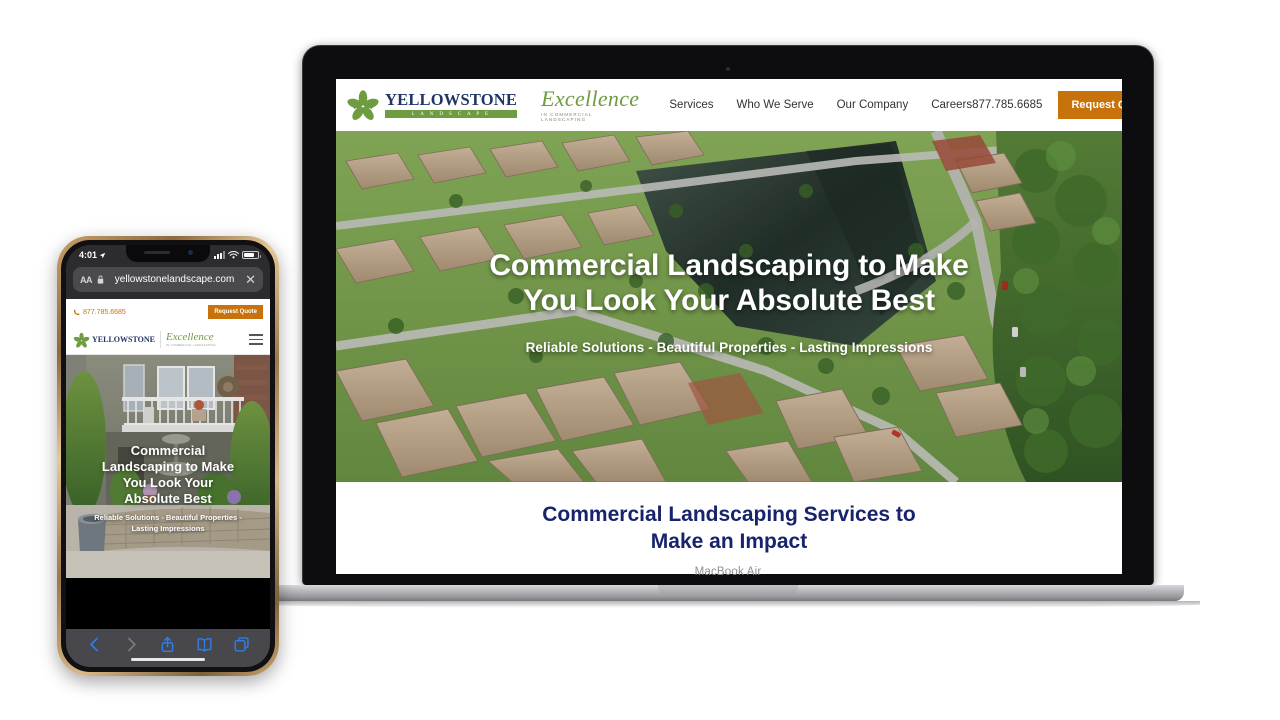 Image resolution: width=1280 pixels, height=720 pixels. Describe the element at coordinates (241, 644) in the screenshot. I see `tabs-icon` at that location.